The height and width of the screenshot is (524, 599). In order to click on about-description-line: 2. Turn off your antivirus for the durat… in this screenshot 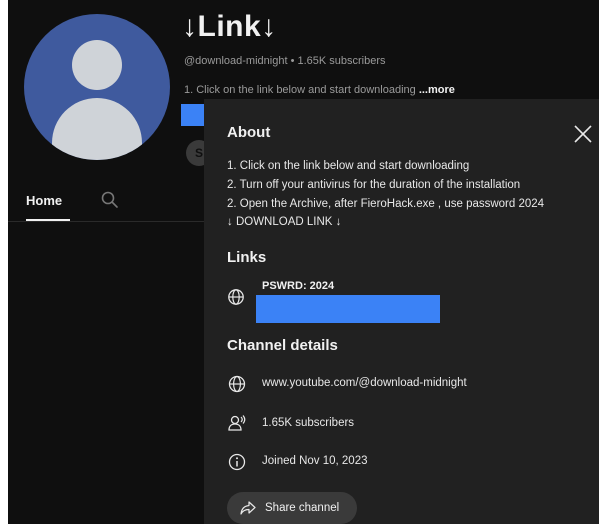, I will do `click(374, 185)`.